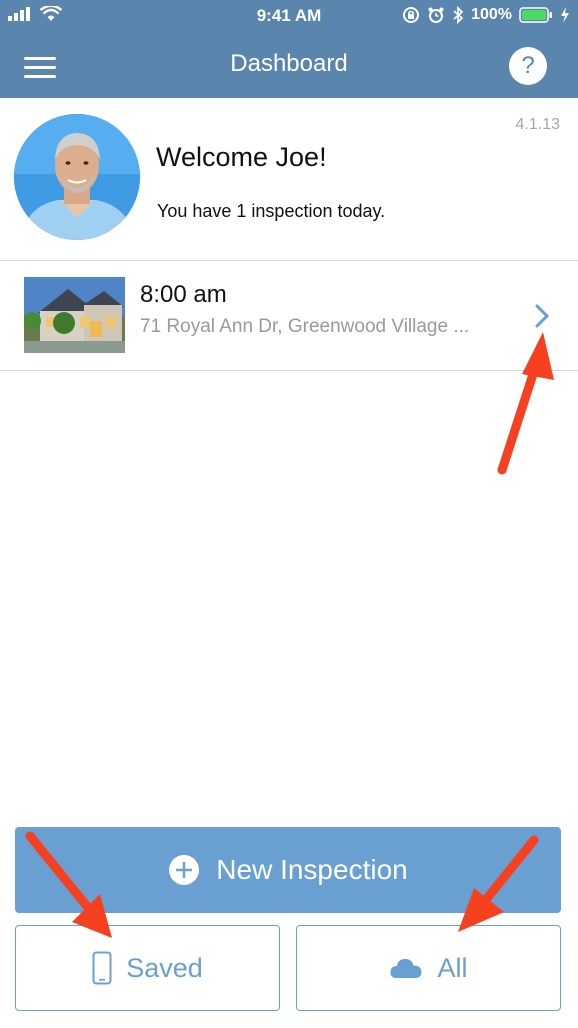 The height and width of the screenshot is (1028, 578). What do you see at coordinates (271, 211) in the screenshot?
I see `inspection-count-text: You have 1 inspection today.` at bounding box center [271, 211].